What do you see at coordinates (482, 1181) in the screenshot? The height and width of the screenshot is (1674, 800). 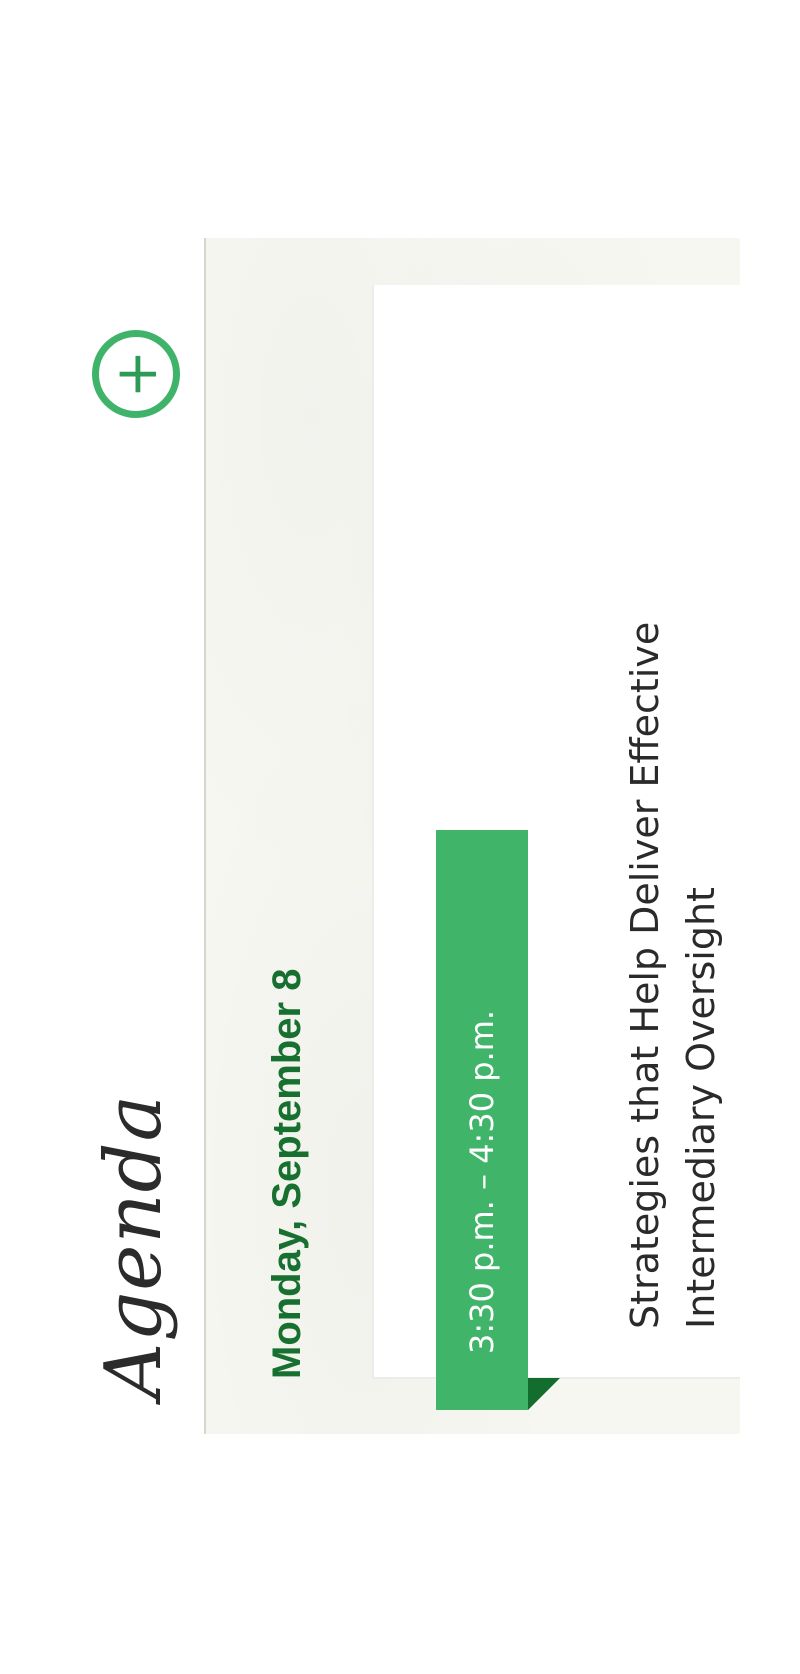 I see `session-time: 3:30 p.m. – 4:30 p.m.` at bounding box center [482, 1181].